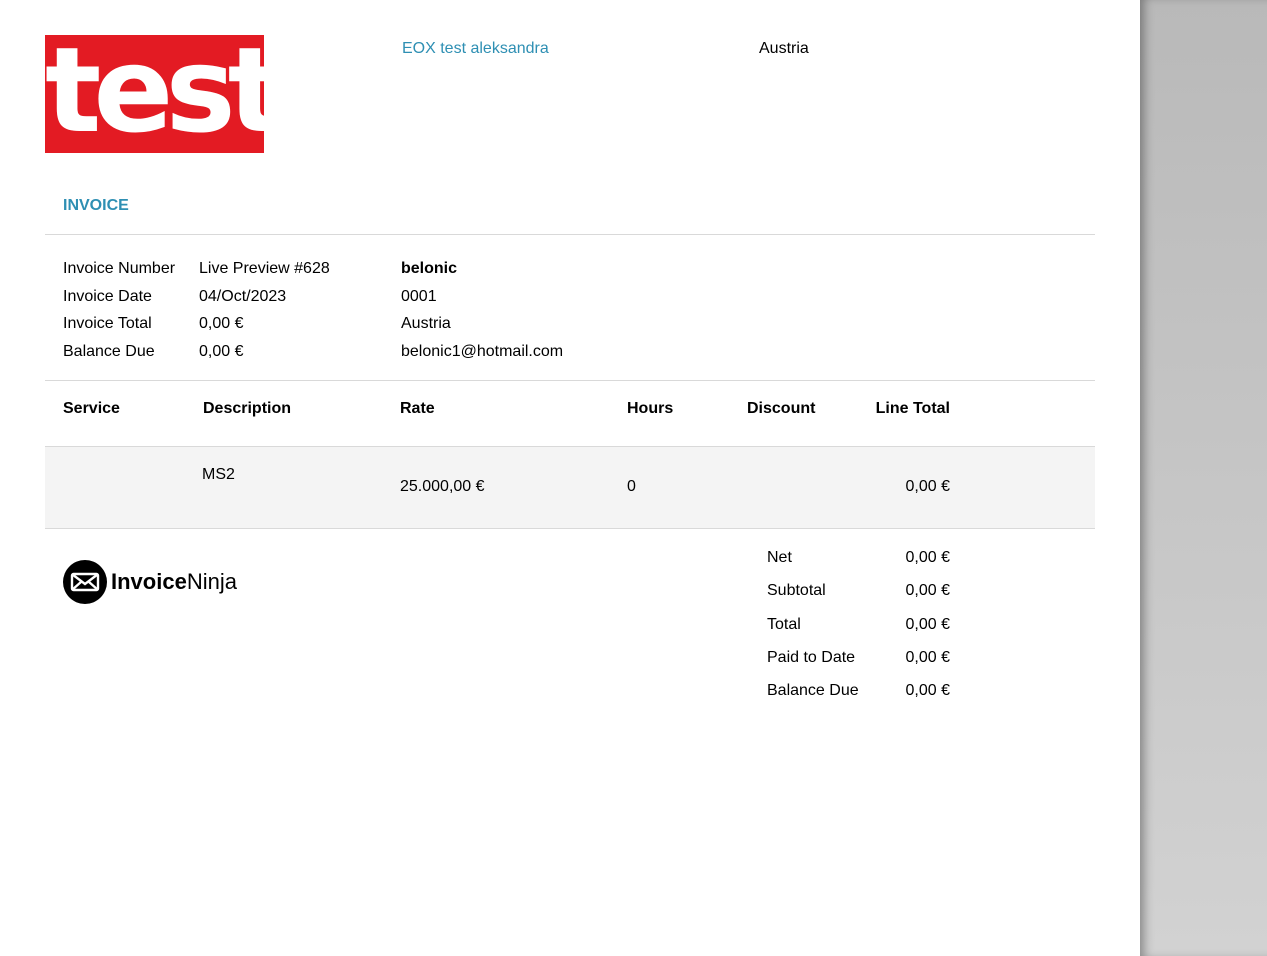  Describe the element at coordinates (247, 408) in the screenshot. I see `header-description: Description` at that location.